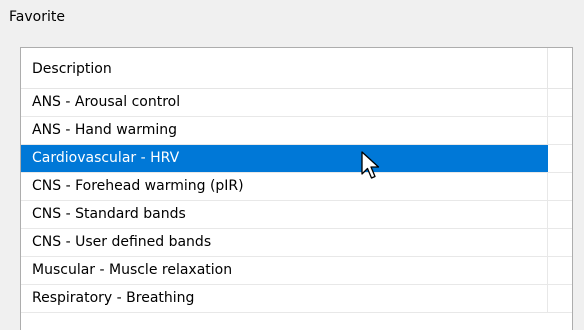 The width and height of the screenshot is (584, 330). Describe the element at coordinates (138, 186) in the screenshot. I see `list-item-label: CNS - Forehead warming (pIR)` at that location.